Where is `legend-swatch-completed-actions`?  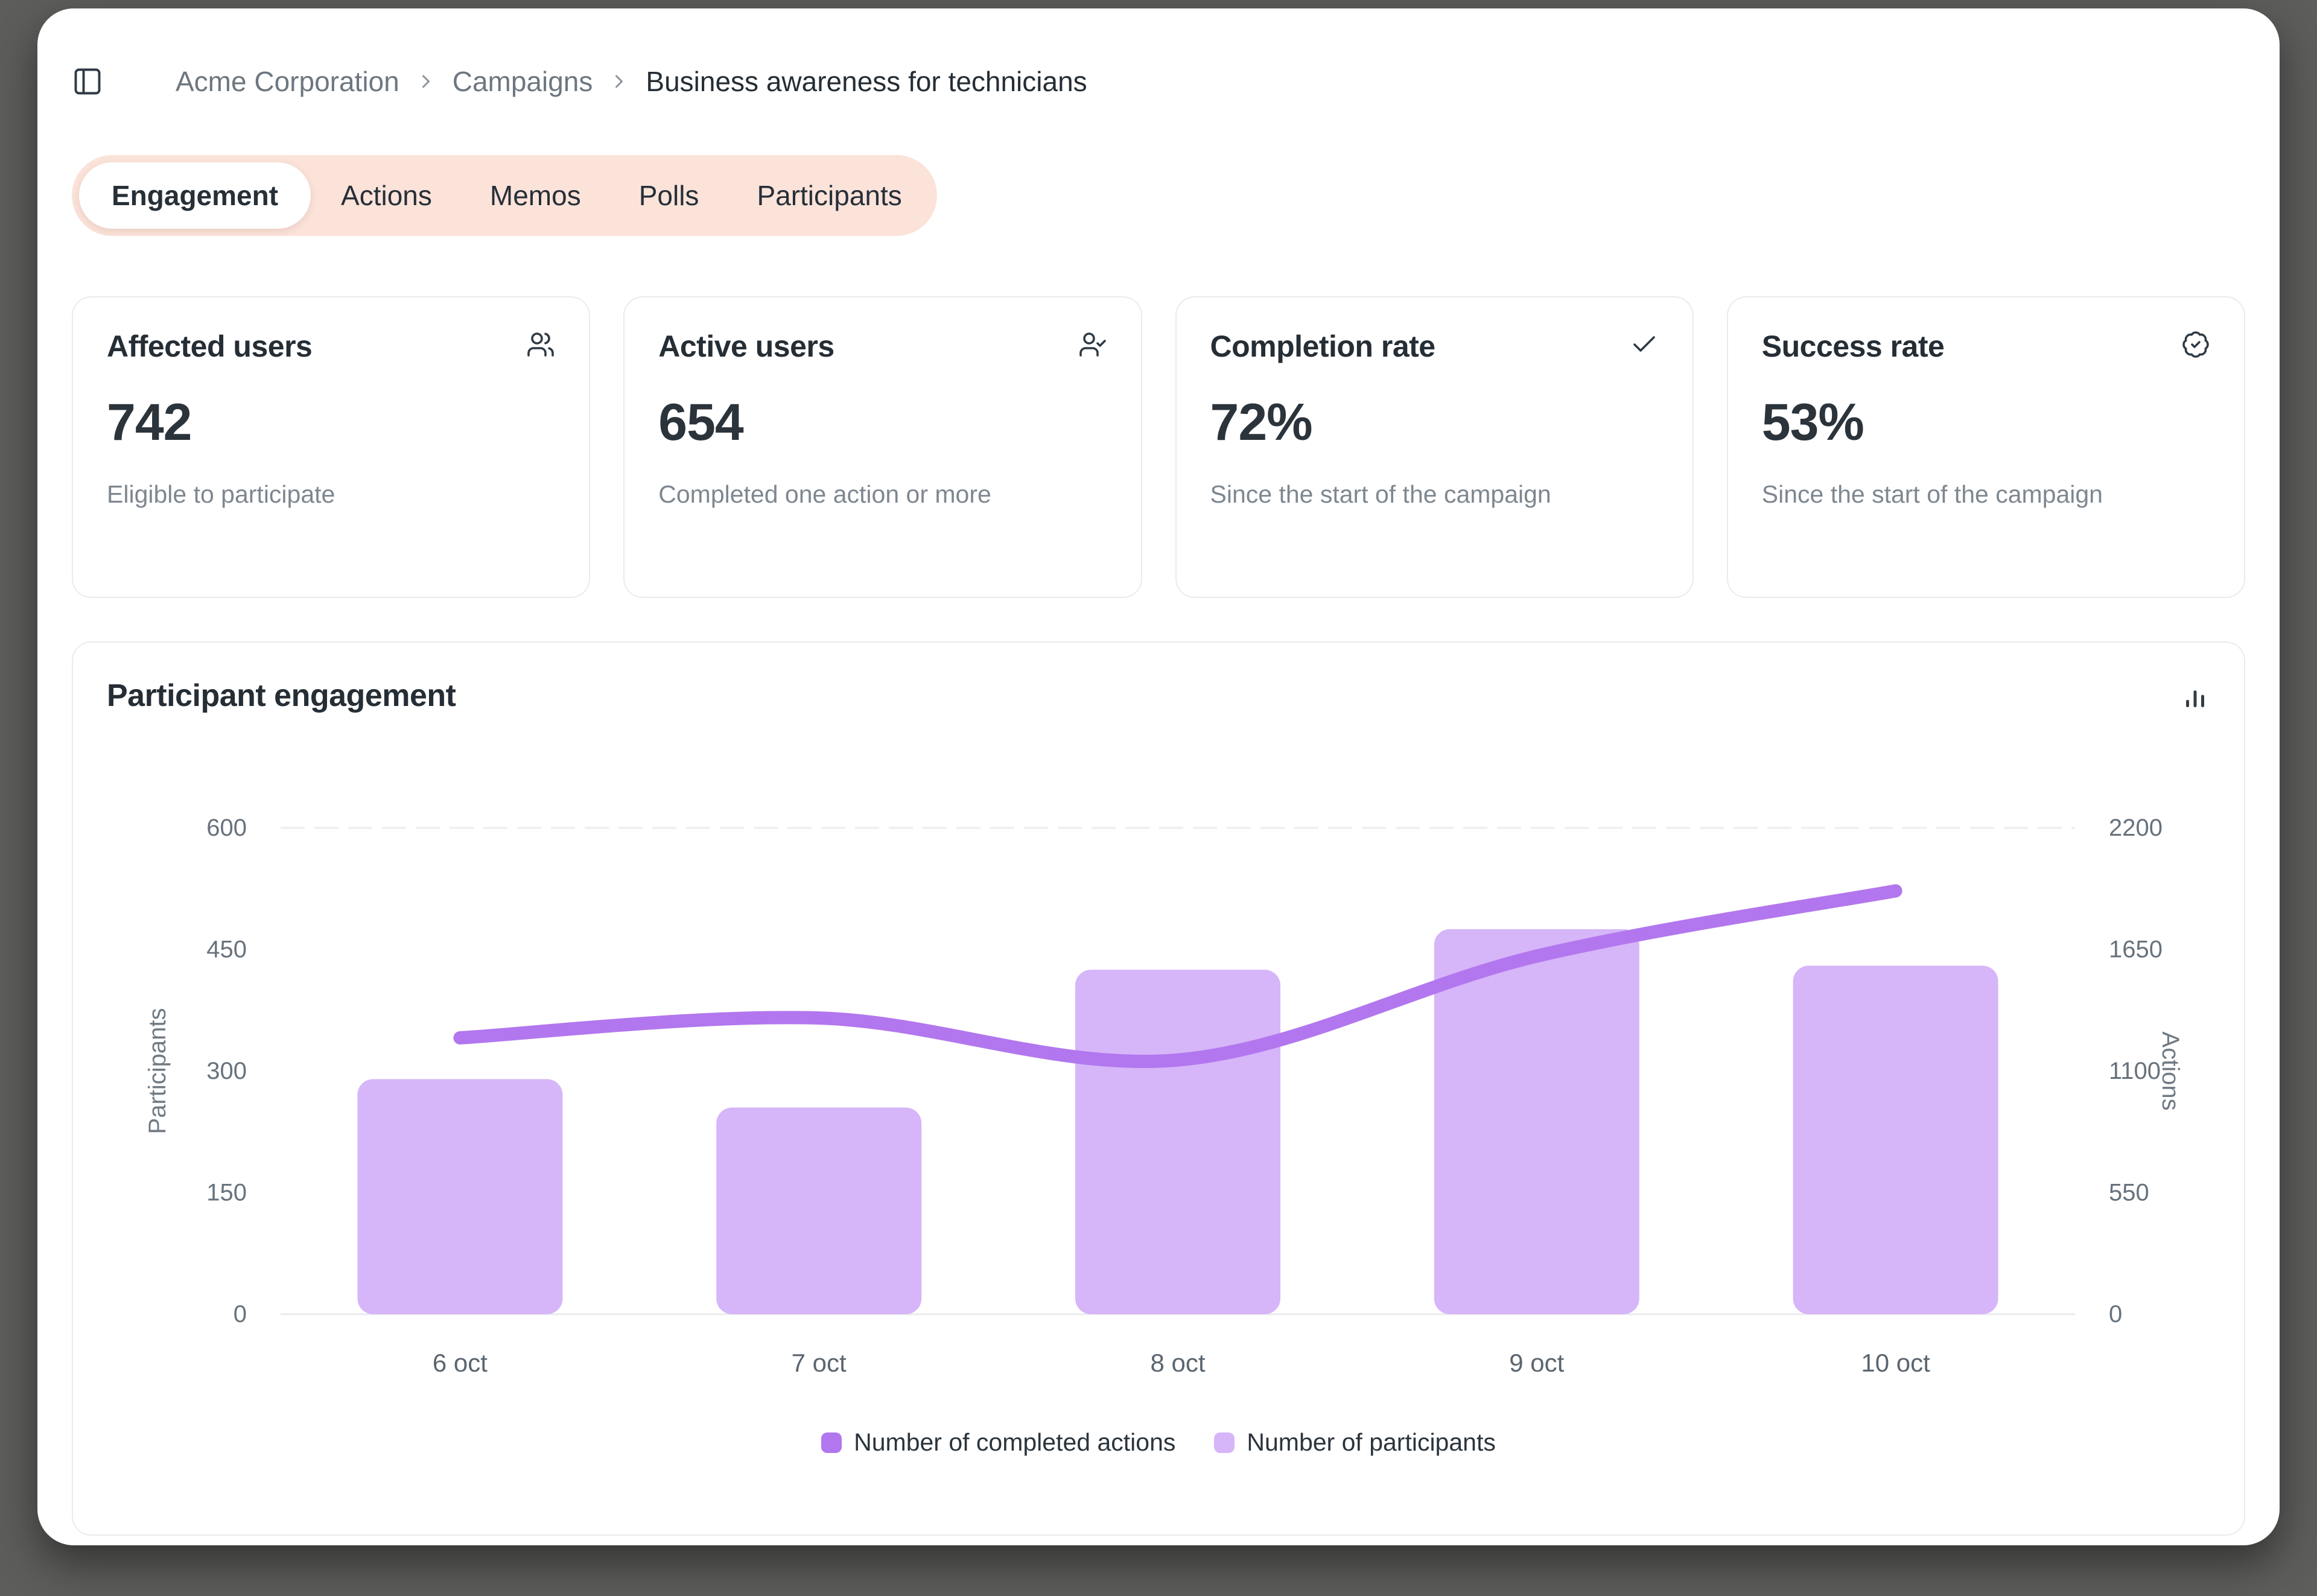
legend-swatch-completed-actions is located at coordinates (831, 1443).